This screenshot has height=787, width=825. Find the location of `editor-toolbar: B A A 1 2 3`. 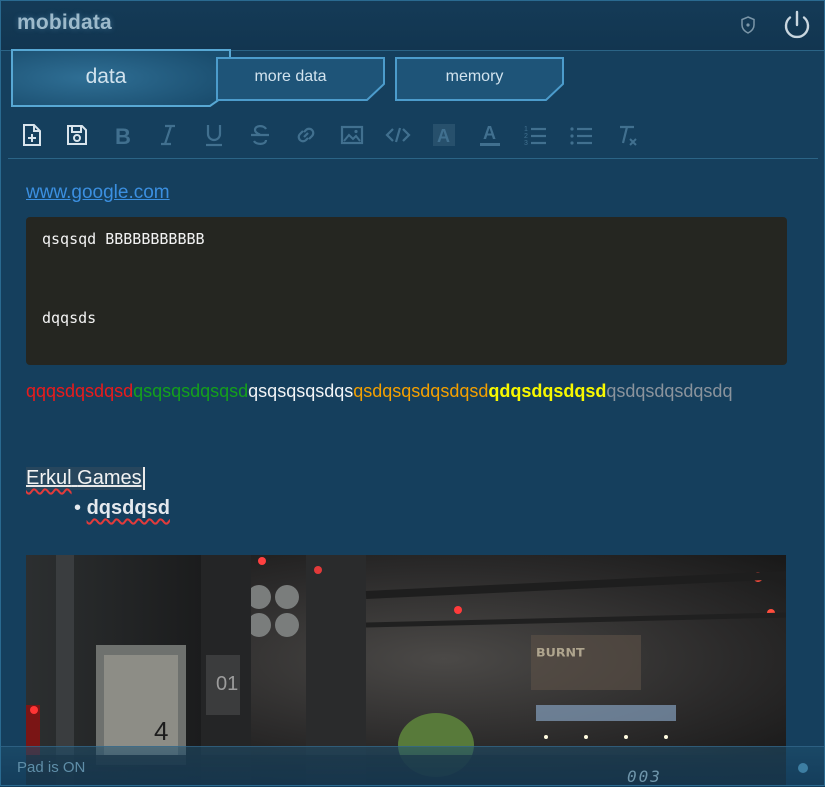

editor-toolbar: B A A 1 2 3 is located at coordinates (413, 136).